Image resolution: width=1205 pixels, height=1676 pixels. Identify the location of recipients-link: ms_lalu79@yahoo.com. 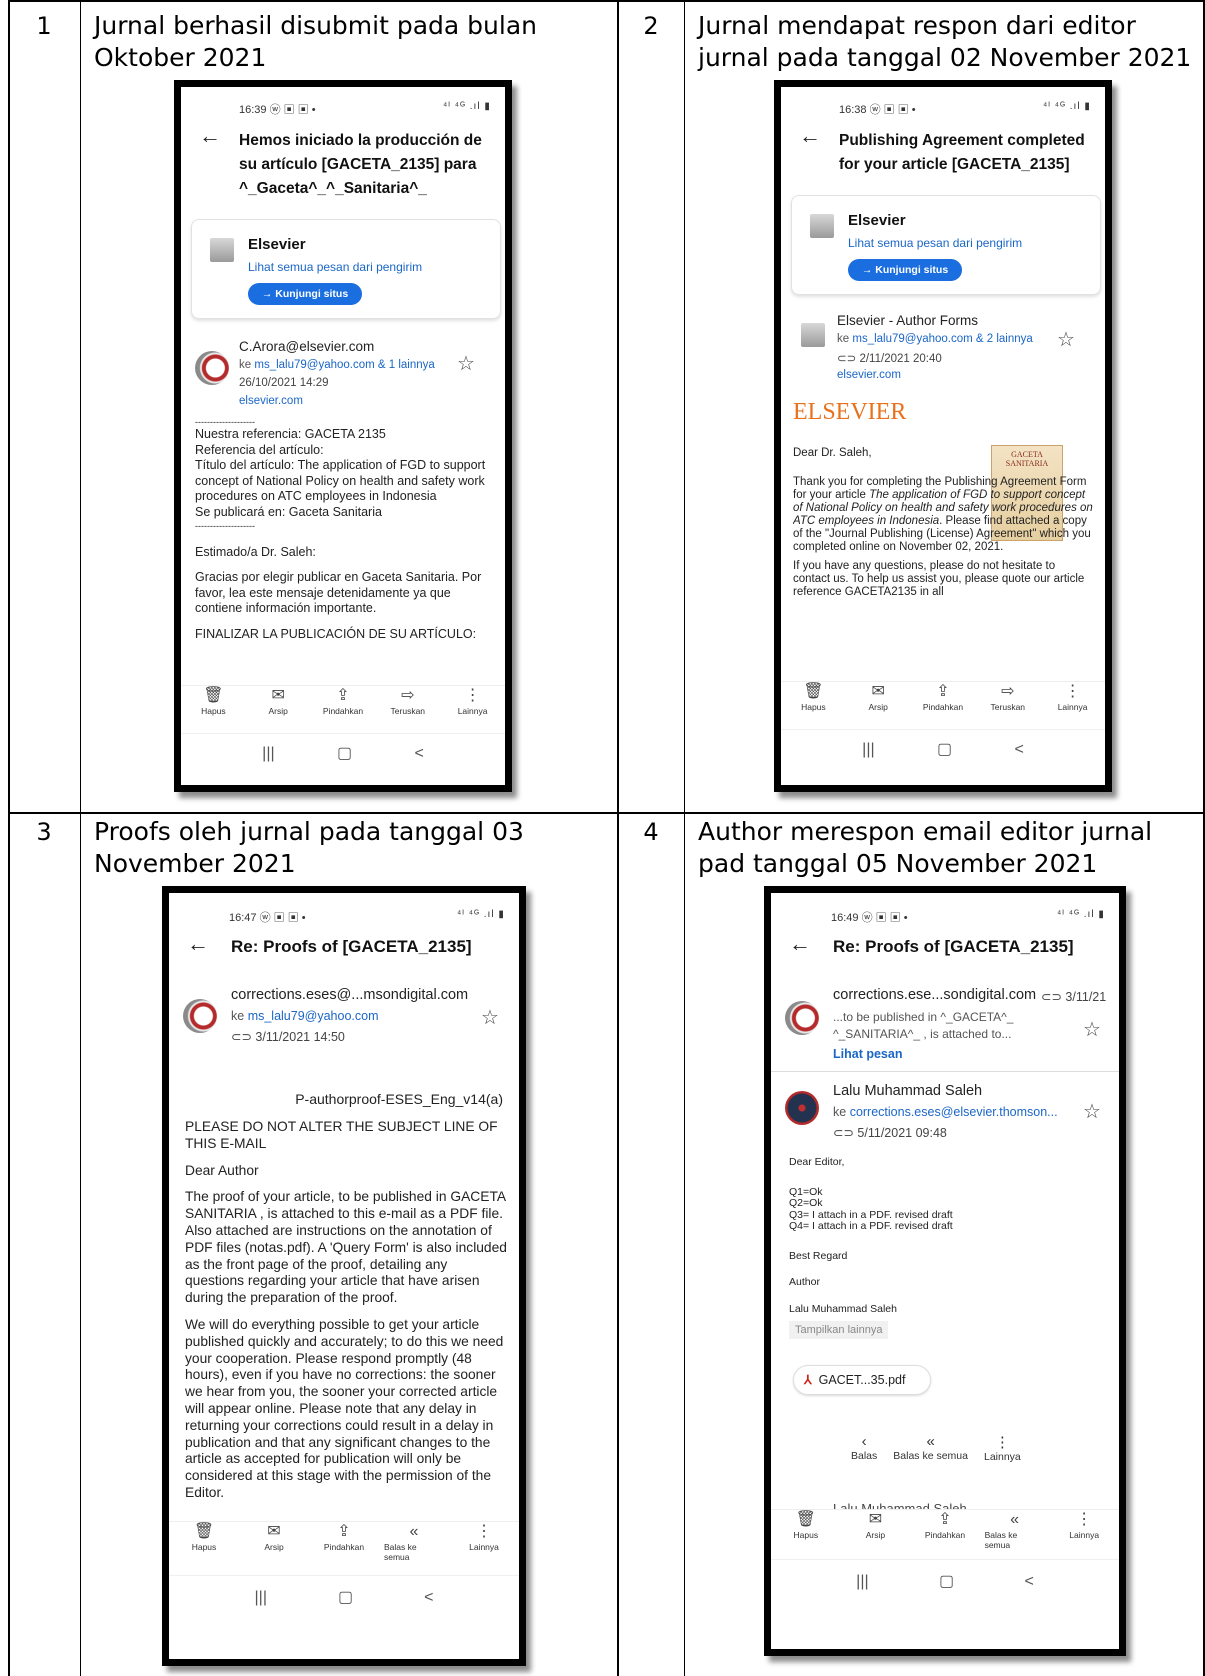
(313, 1016).